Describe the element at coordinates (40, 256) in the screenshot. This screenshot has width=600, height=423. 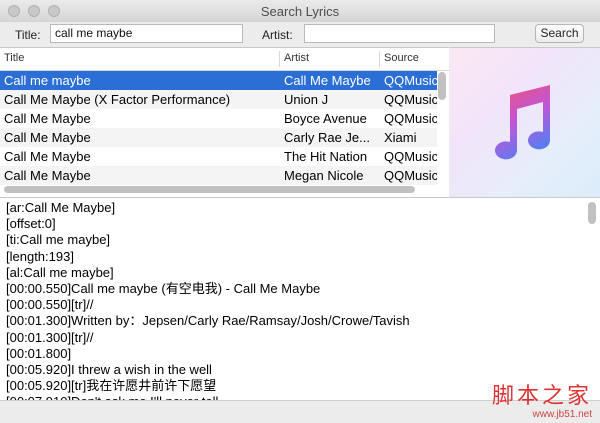
I see `lyric-line: [length:193]` at that location.